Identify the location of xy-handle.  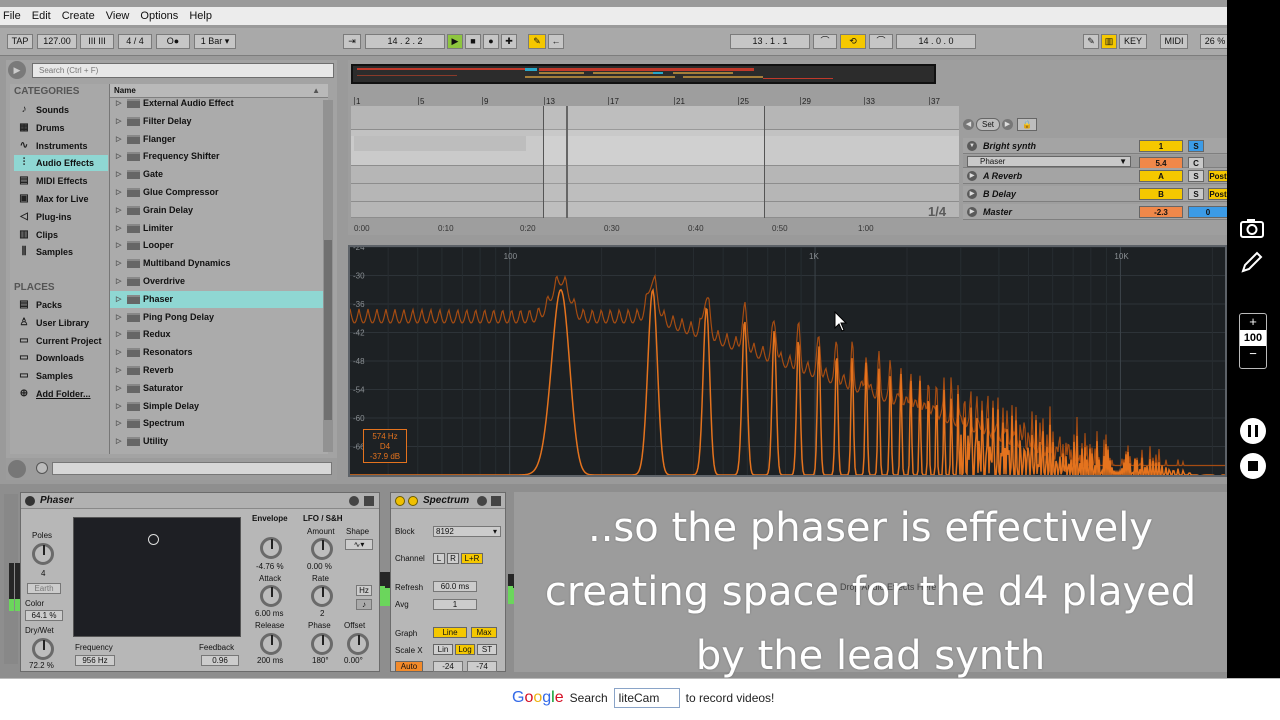
(153, 539).